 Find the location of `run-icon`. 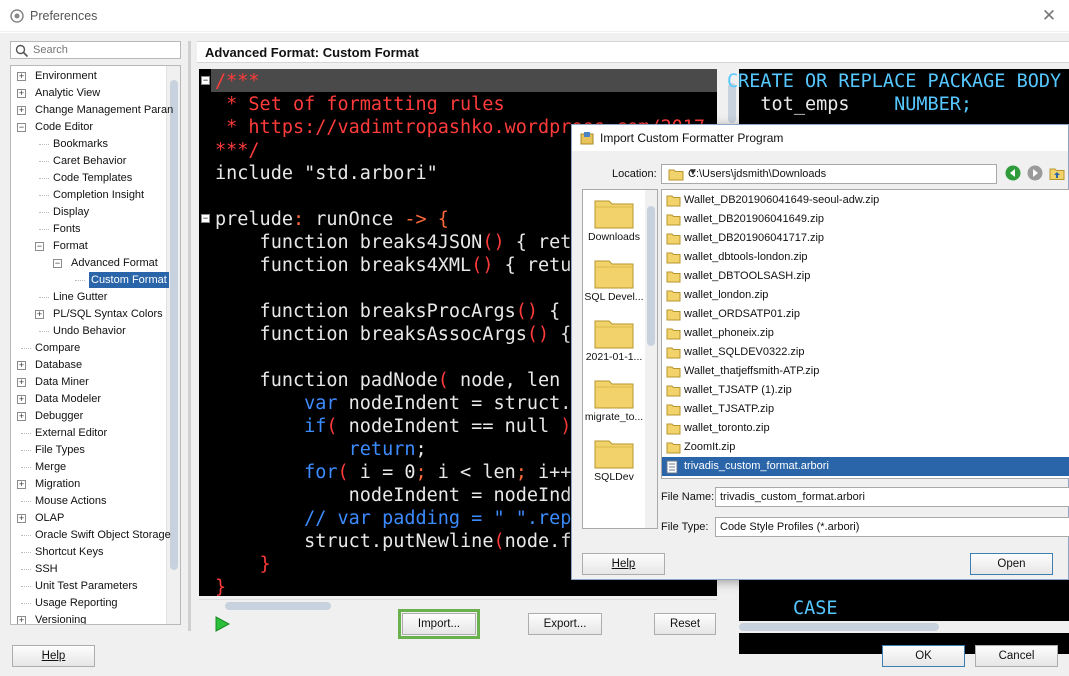

run-icon is located at coordinates (222, 624).